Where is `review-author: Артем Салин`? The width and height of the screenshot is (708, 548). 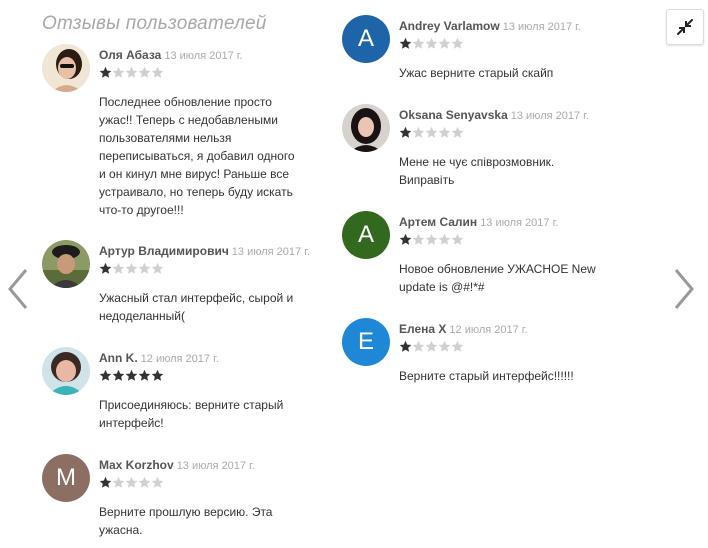
review-author: Артем Салин is located at coordinates (438, 222).